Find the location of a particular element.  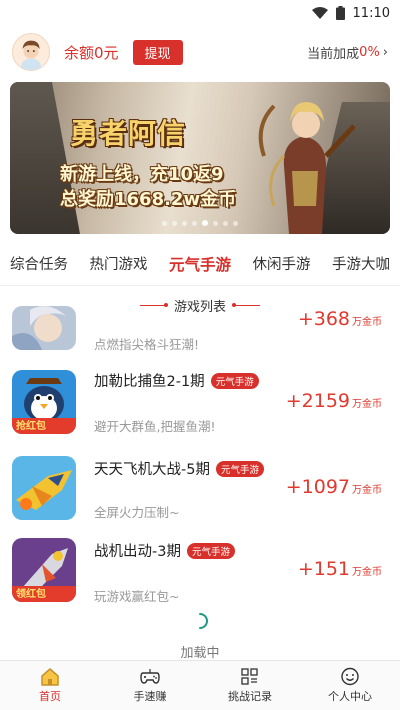

game-description: 避开大群鱼,把握鱼潮! is located at coordinates (155, 426).